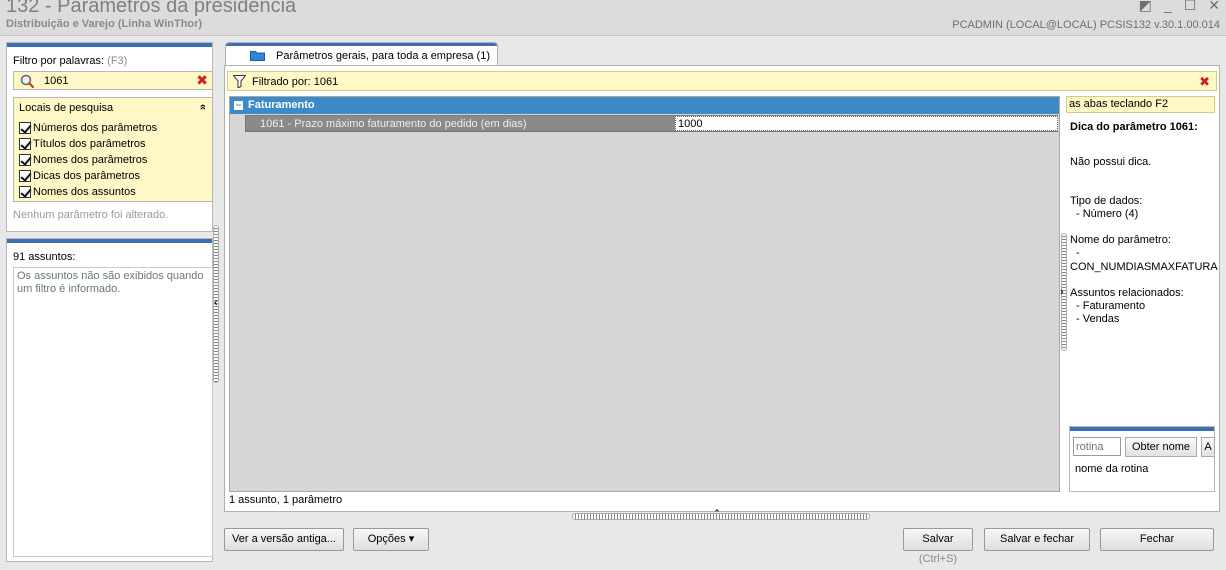  Describe the element at coordinates (1098, 319) in the screenshot. I see `related-subject: - Vendas` at that location.